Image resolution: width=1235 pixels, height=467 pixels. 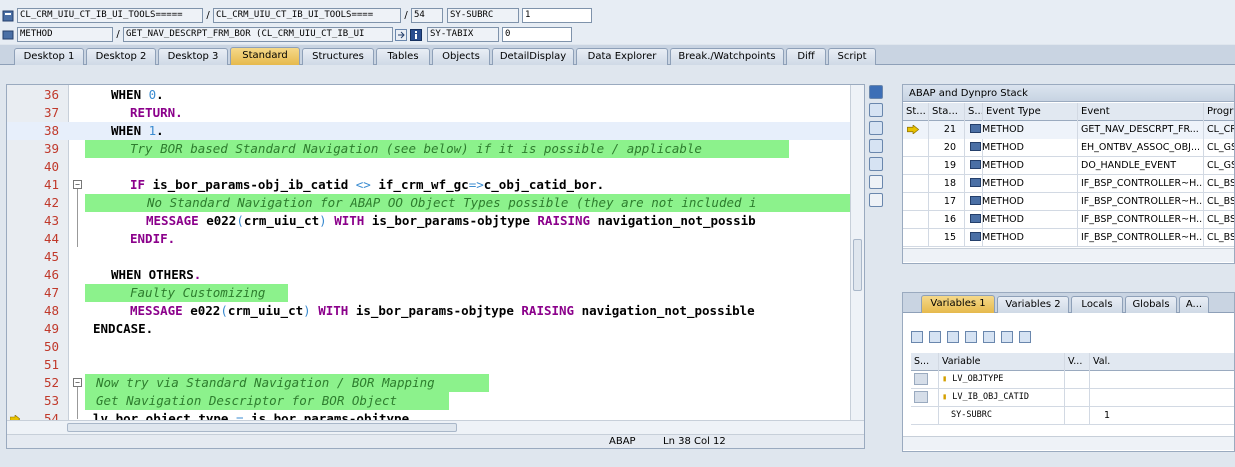 I want to click on tab-desktop-1: Desktop 1, so click(x=49, y=56).